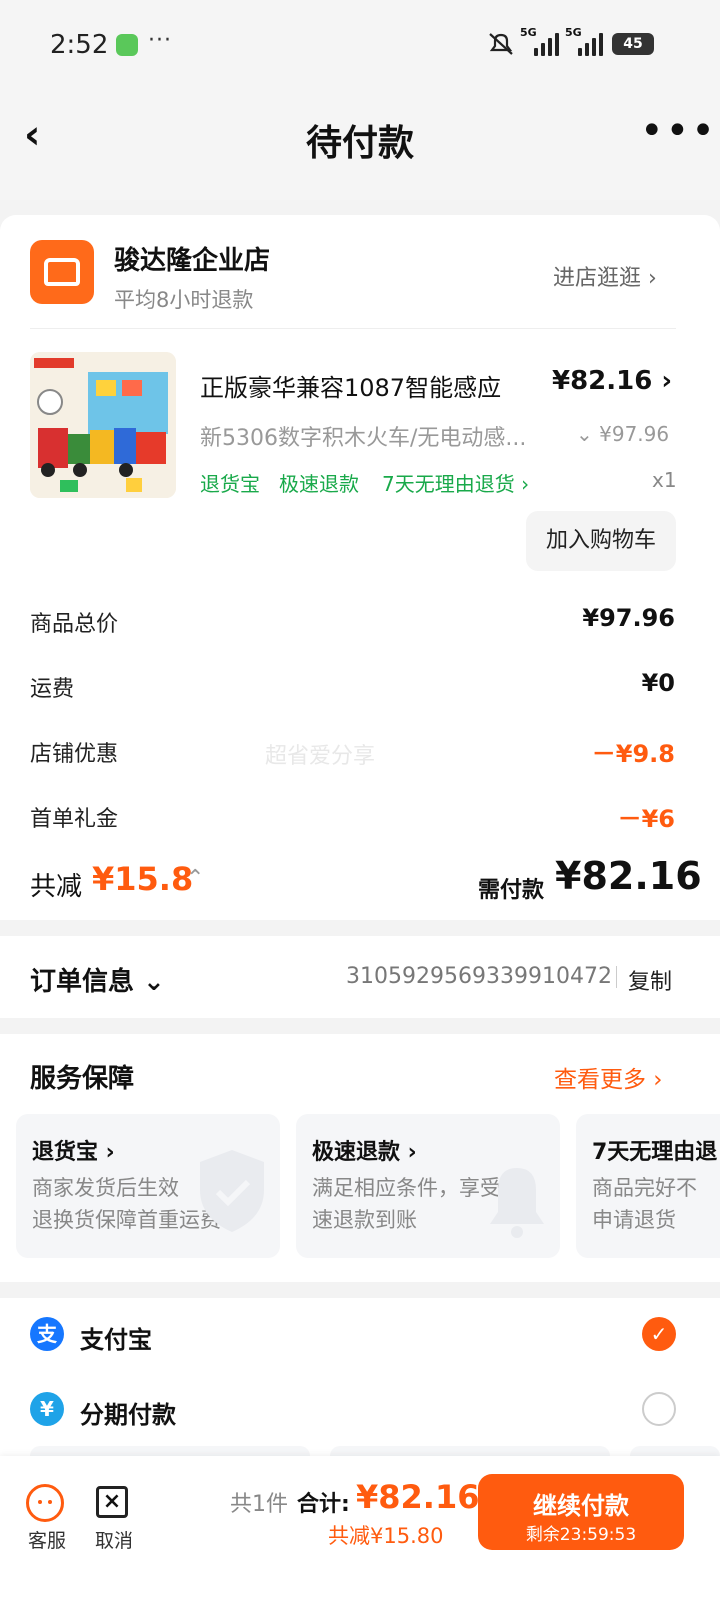 The width and height of the screenshot is (720, 1600). I want to click on store-discount-value: －¥9.8, so click(633, 754).